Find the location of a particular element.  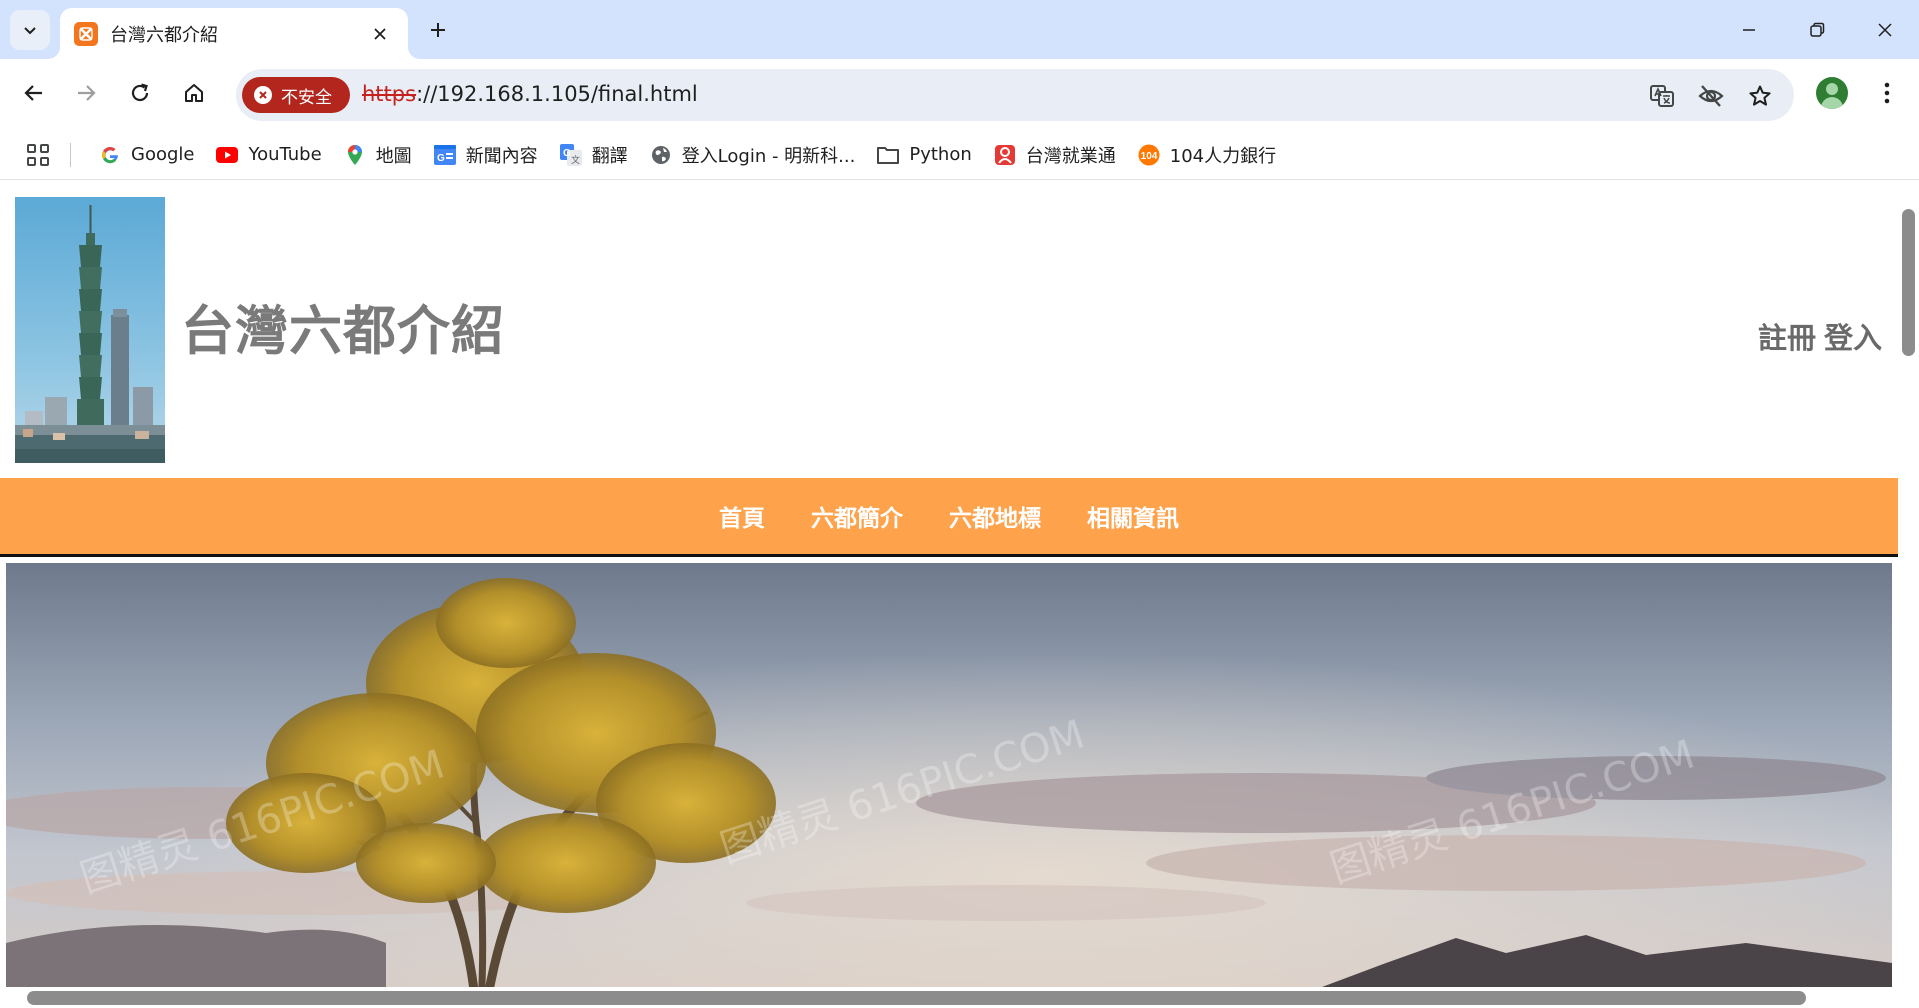

browser-menu-button is located at coordinates (1887, 93).